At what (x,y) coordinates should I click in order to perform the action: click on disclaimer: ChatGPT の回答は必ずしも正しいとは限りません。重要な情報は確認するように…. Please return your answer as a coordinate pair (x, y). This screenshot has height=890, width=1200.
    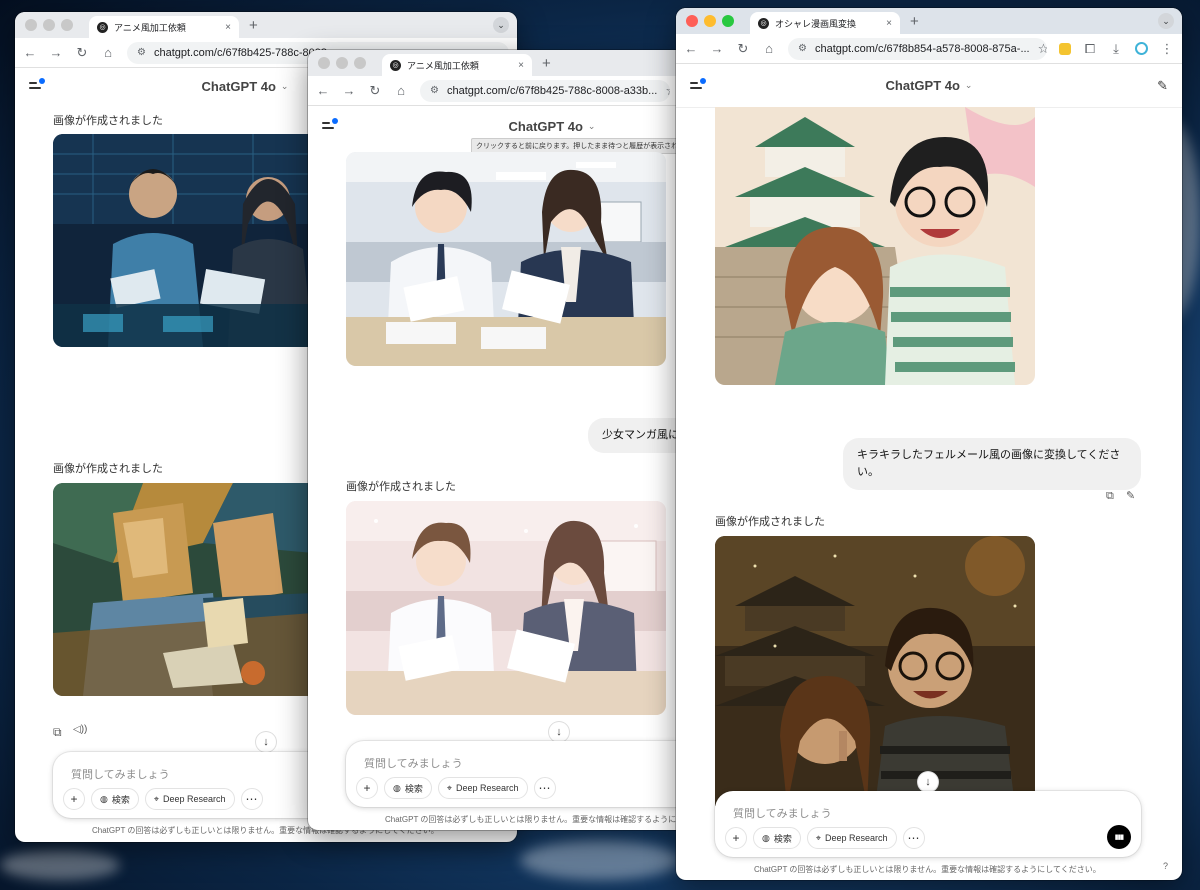
    Looking at the image, I should click on (927, 869).